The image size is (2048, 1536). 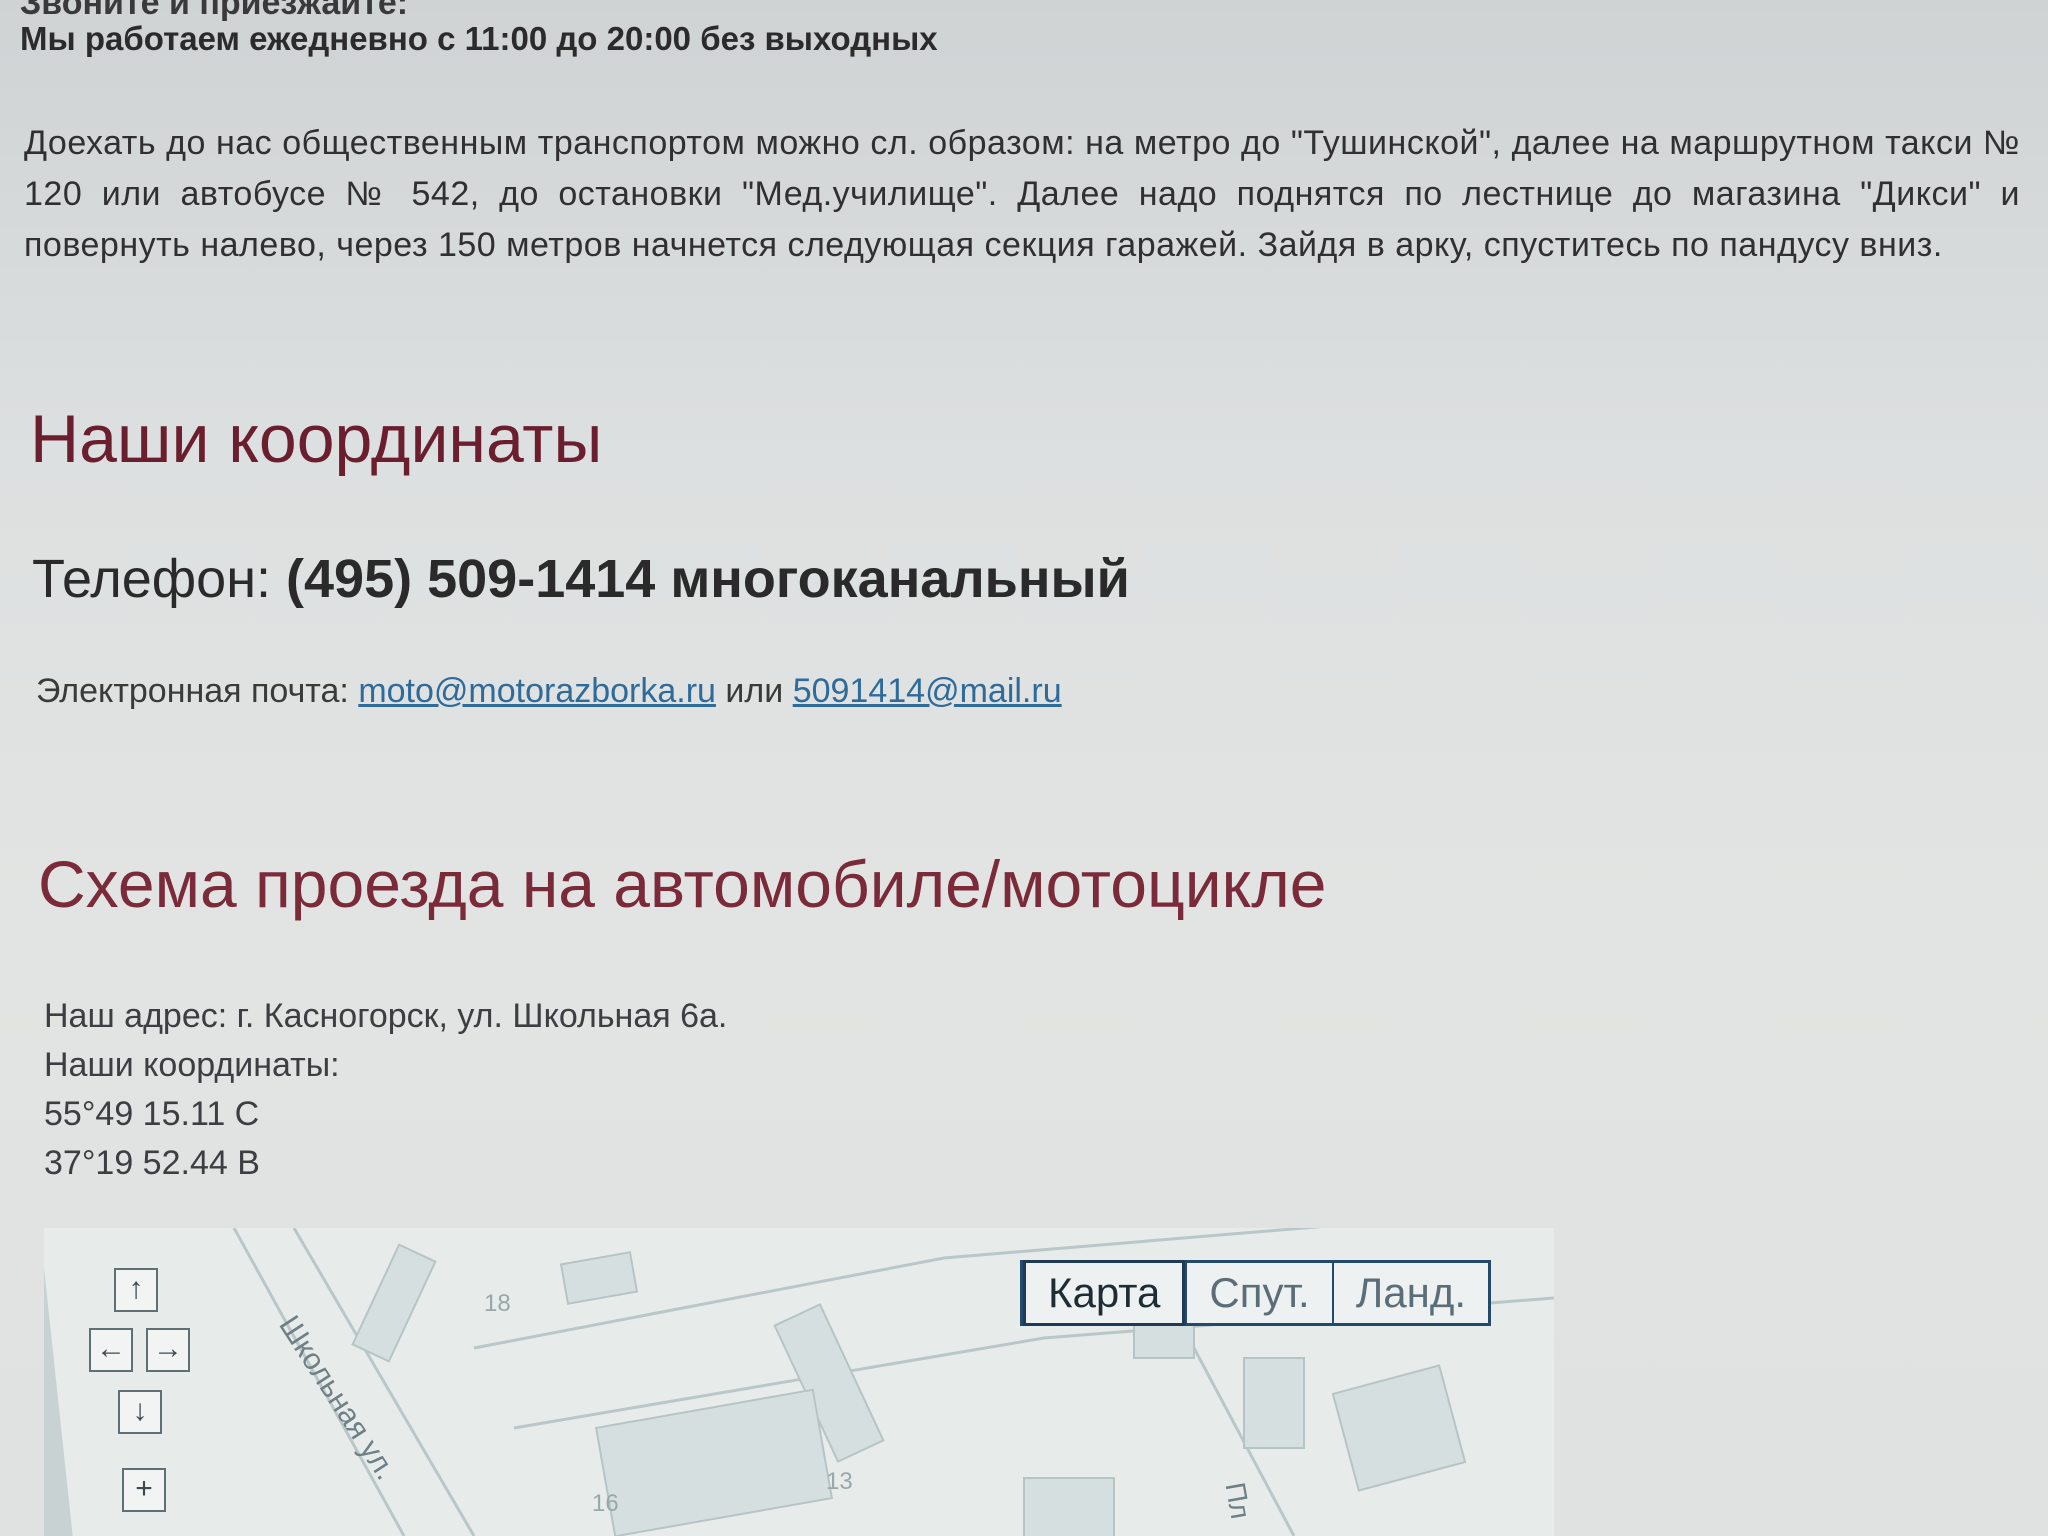 What do you see at coordinates (168, 1350) in the screenshot?
I see `pan-right-icon: →` at bounding box center [168, 1350].